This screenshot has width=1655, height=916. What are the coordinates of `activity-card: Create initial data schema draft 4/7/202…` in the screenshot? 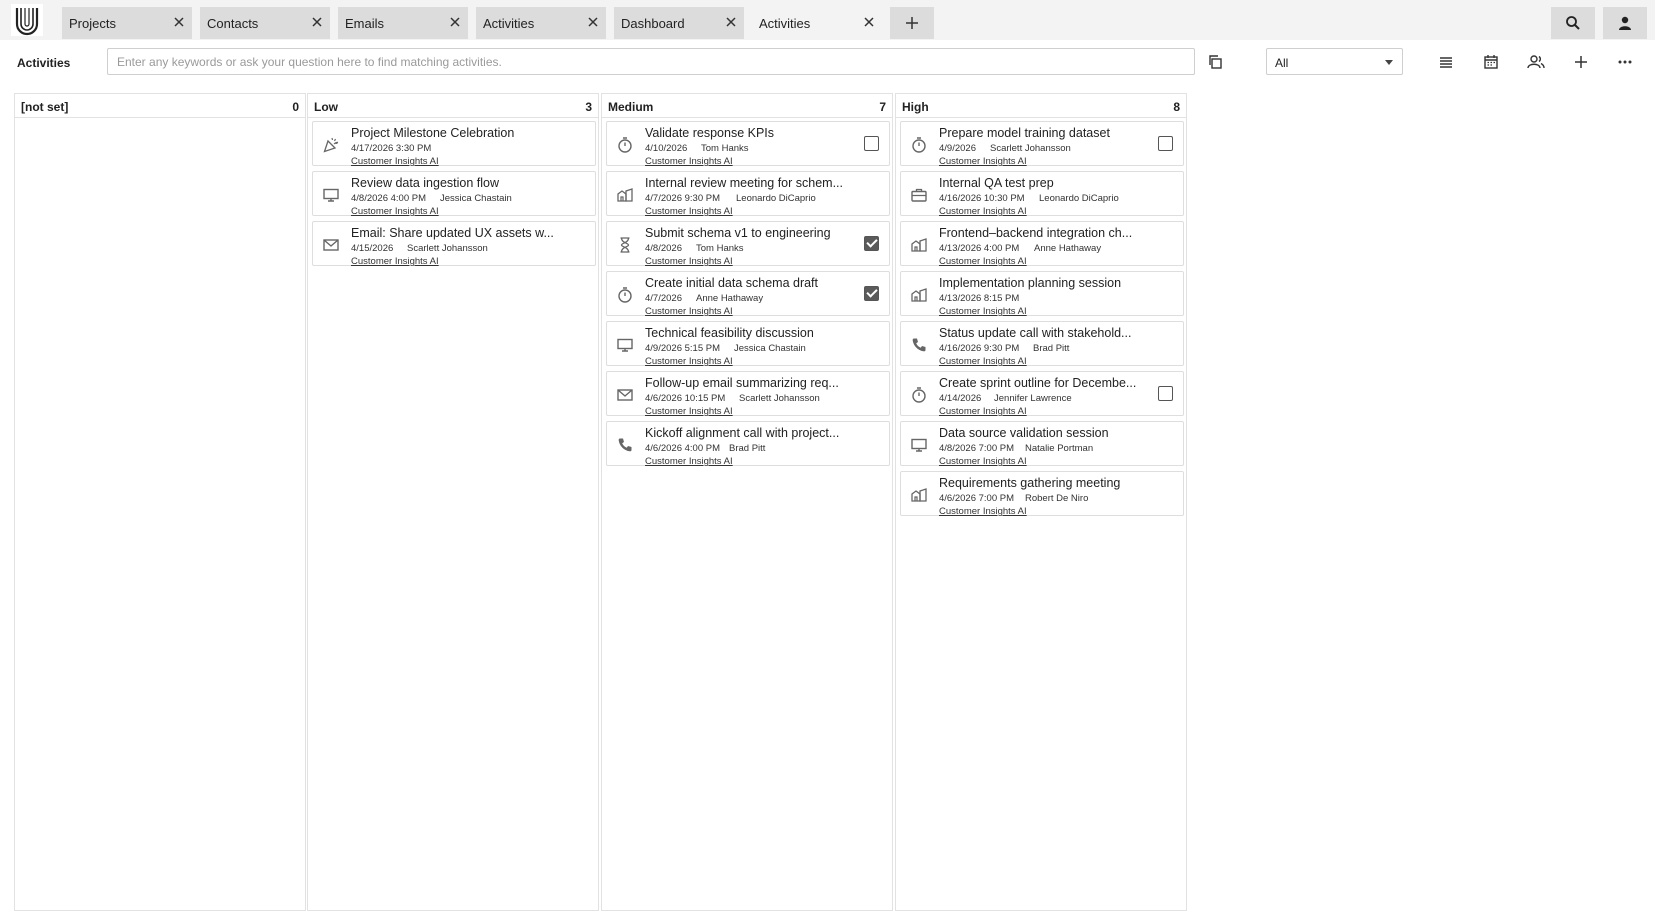 It's located at (748, 294).